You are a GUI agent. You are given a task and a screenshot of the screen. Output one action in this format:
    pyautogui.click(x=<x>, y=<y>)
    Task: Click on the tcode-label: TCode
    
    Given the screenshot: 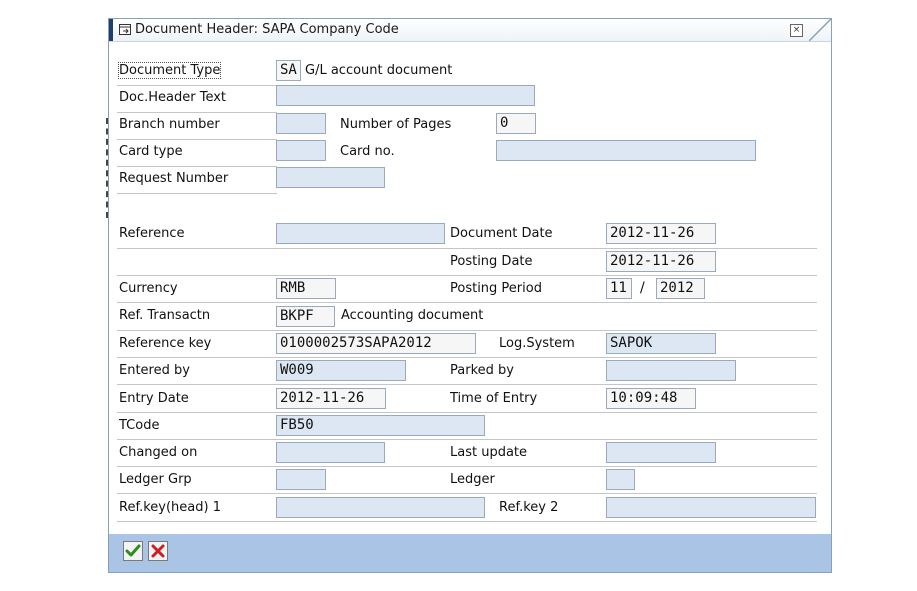 What is the action you would take?
    pyautogui.click(x=139, y=425)
    